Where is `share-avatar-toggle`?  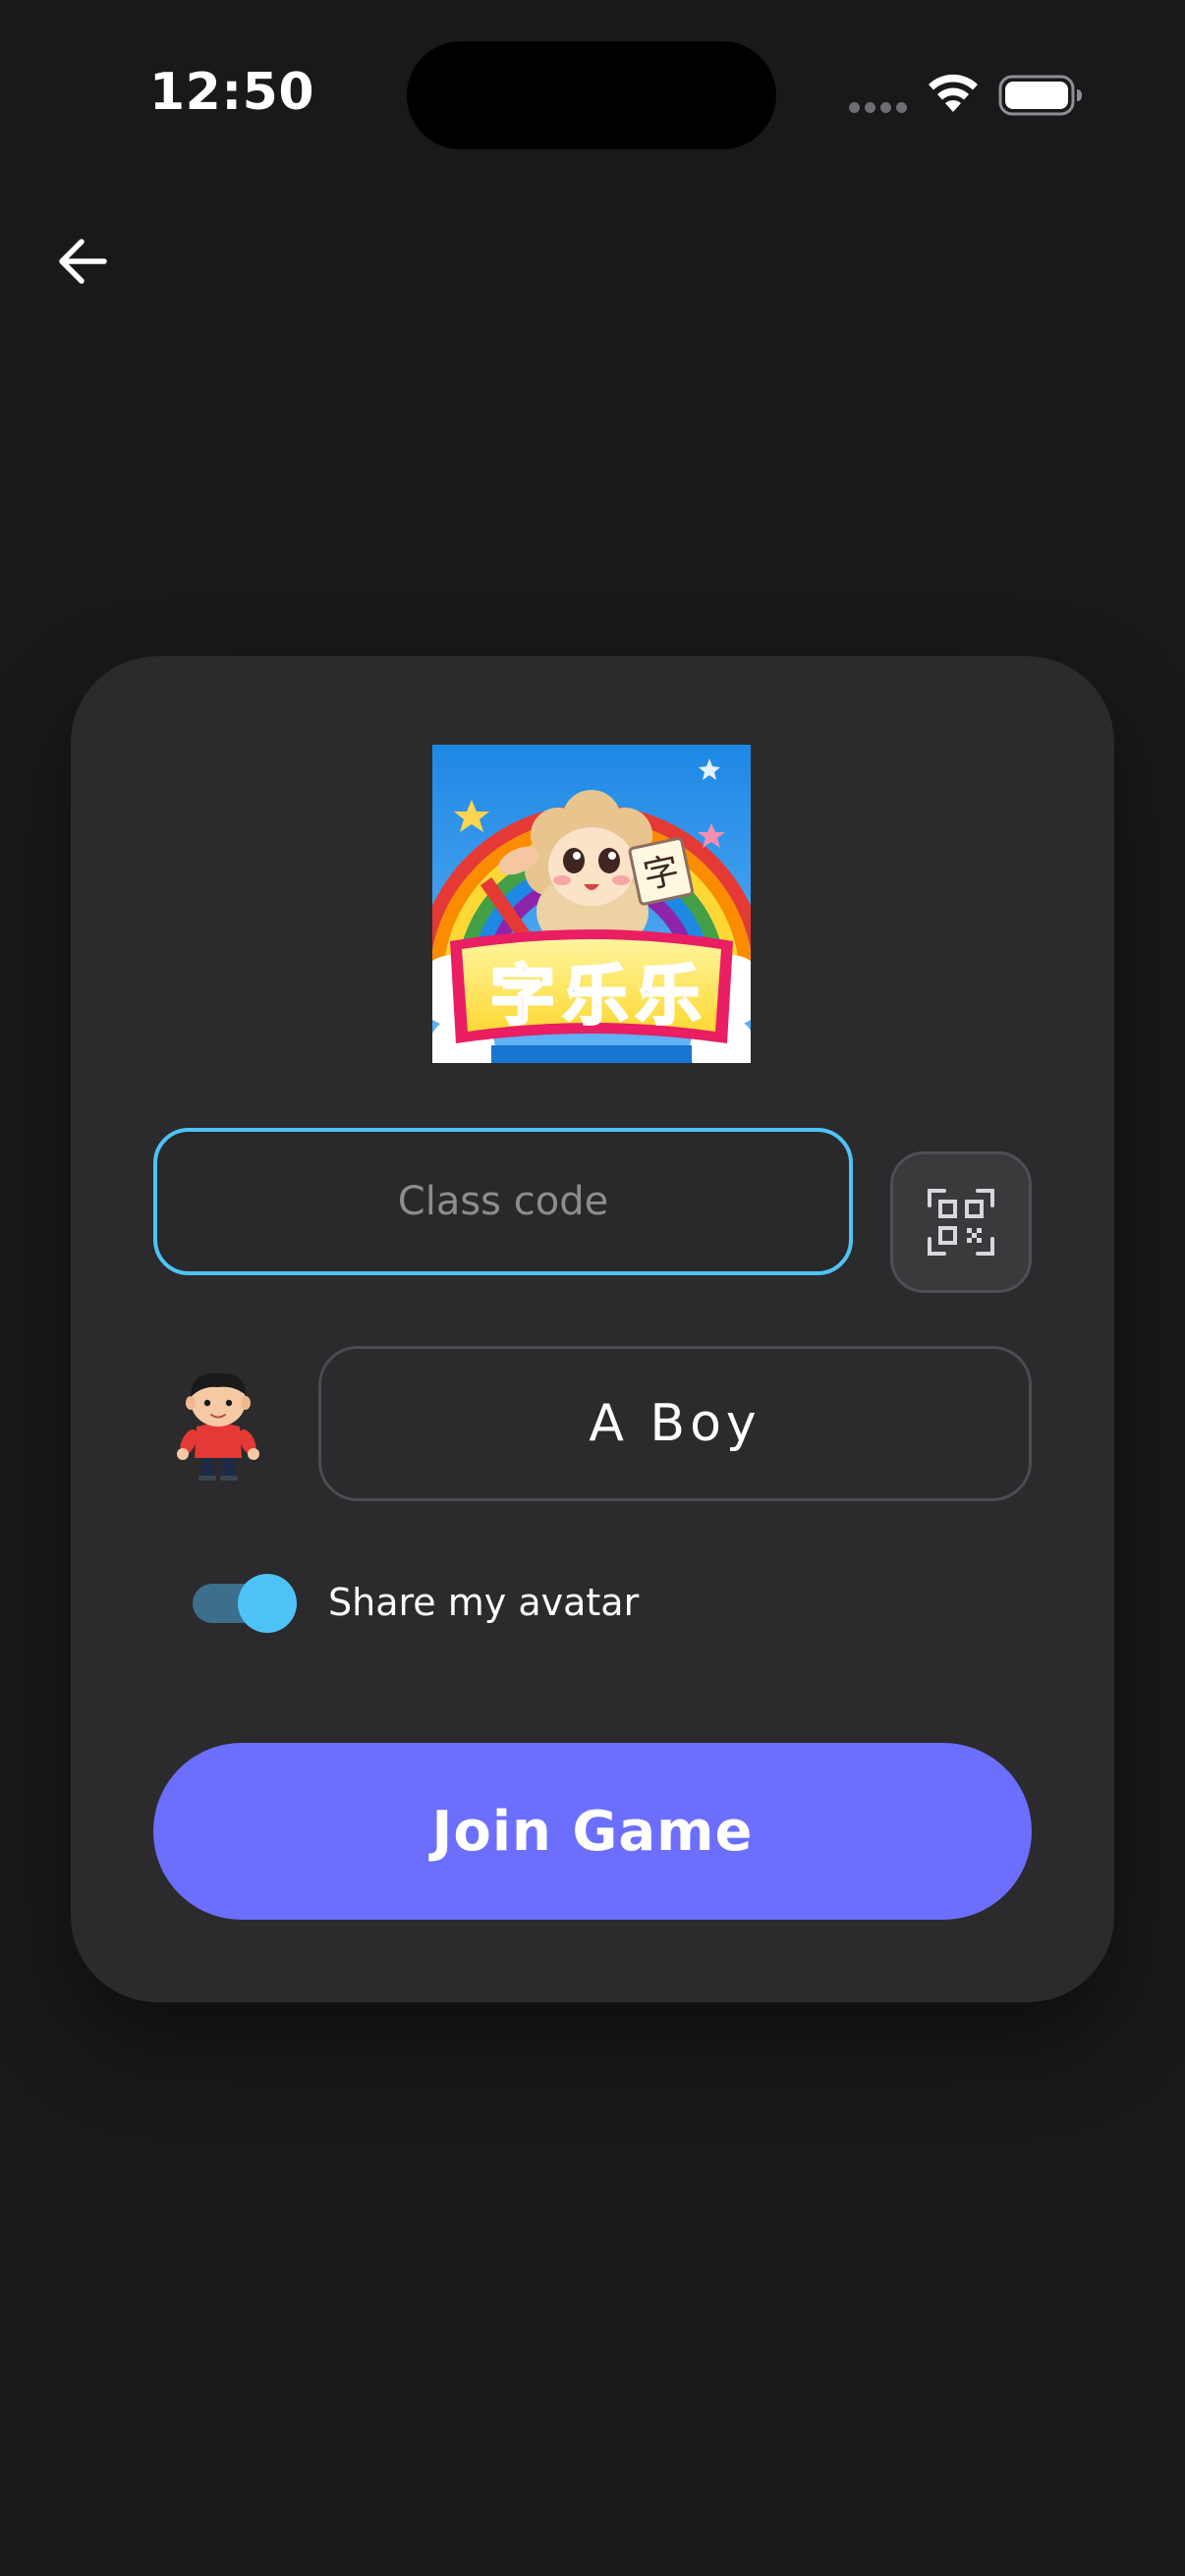
share-avatar-toggle is located at coordinates (244, 1602).